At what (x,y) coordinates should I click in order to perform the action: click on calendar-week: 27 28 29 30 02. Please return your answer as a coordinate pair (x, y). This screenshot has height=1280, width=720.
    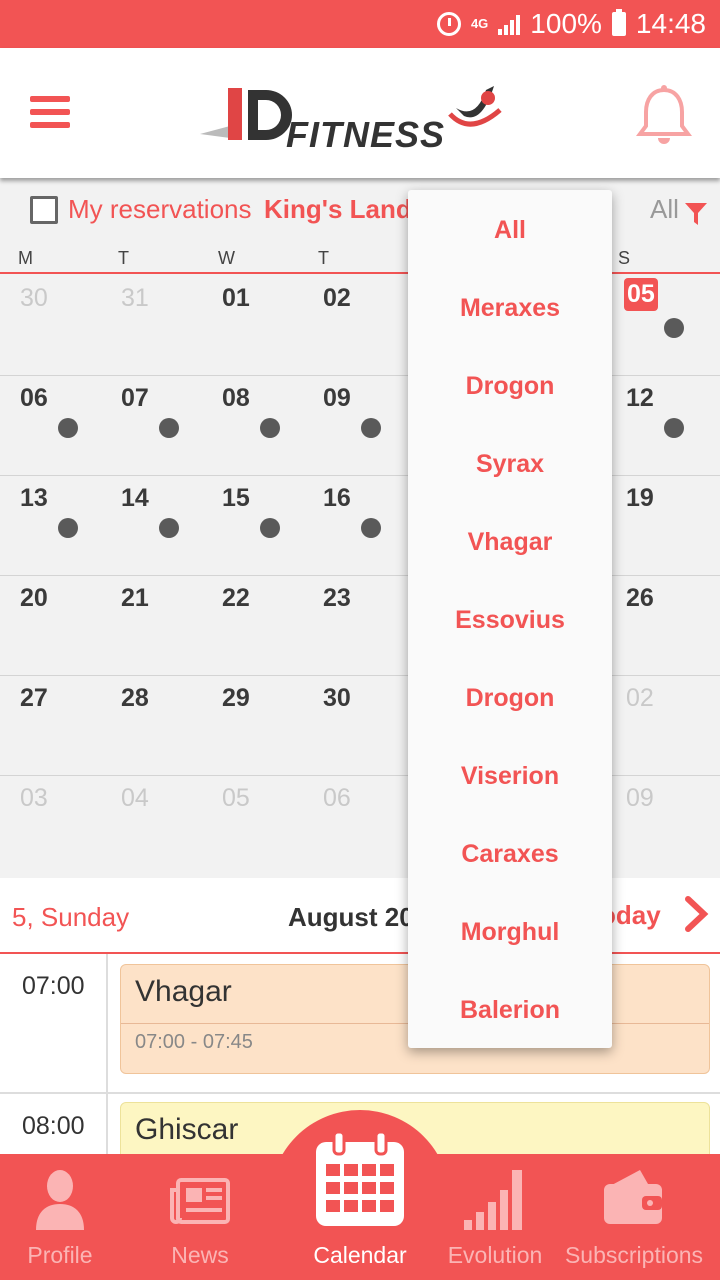
    Looking at the image, I should click on (360, 726).